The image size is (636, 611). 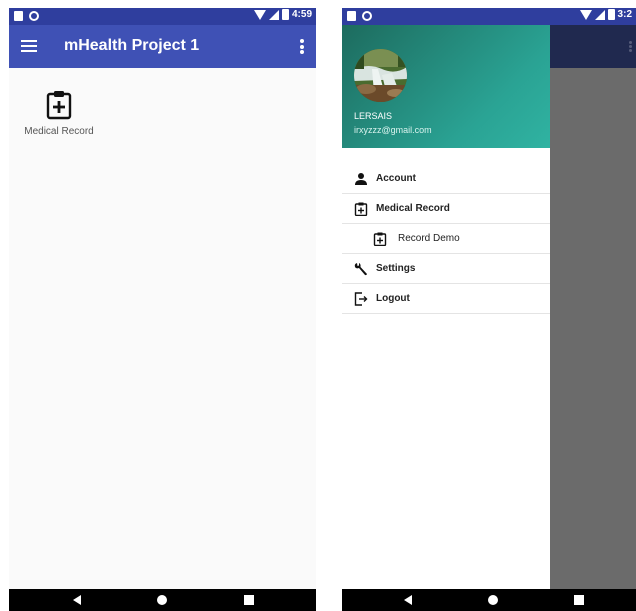 I want to click on drawer-item-label: Medical Record, so click(x=413, y=208).